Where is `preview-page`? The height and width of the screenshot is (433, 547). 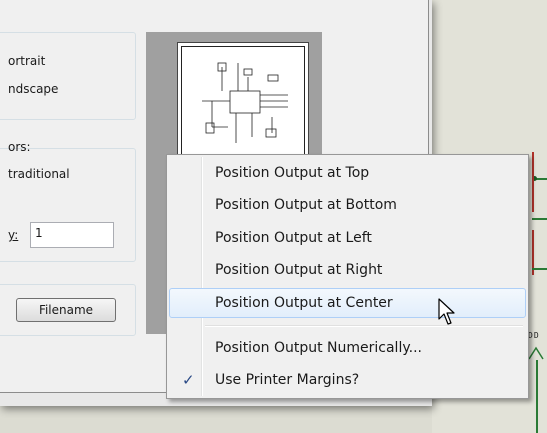 preview-page is located at coordinates (243, 102).